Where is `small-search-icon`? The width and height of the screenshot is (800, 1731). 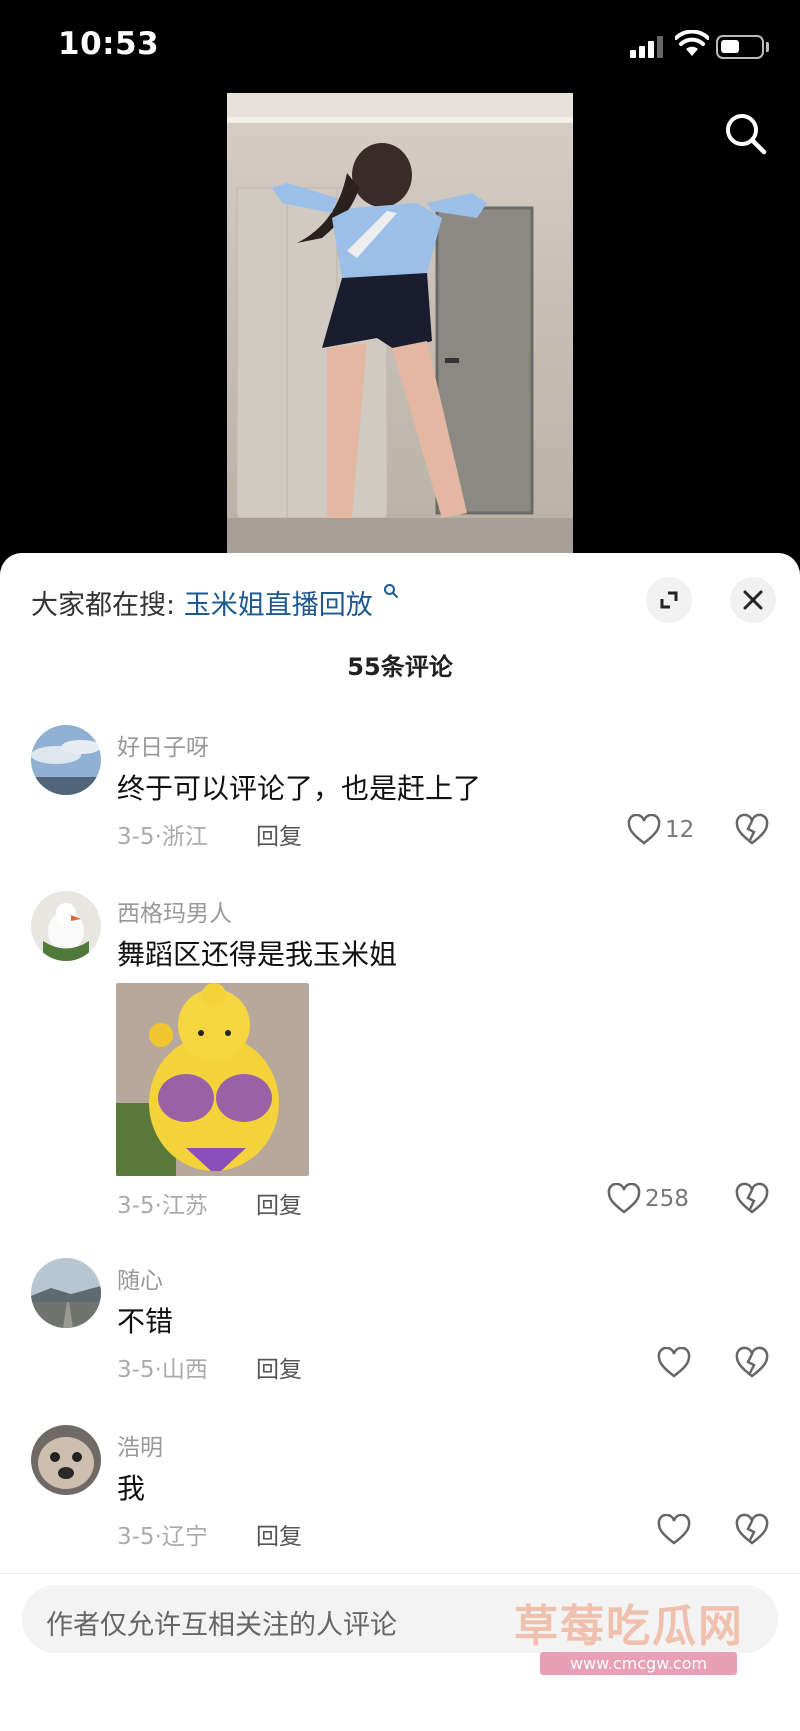
small-search-icon is located at coordinates (391, 591).